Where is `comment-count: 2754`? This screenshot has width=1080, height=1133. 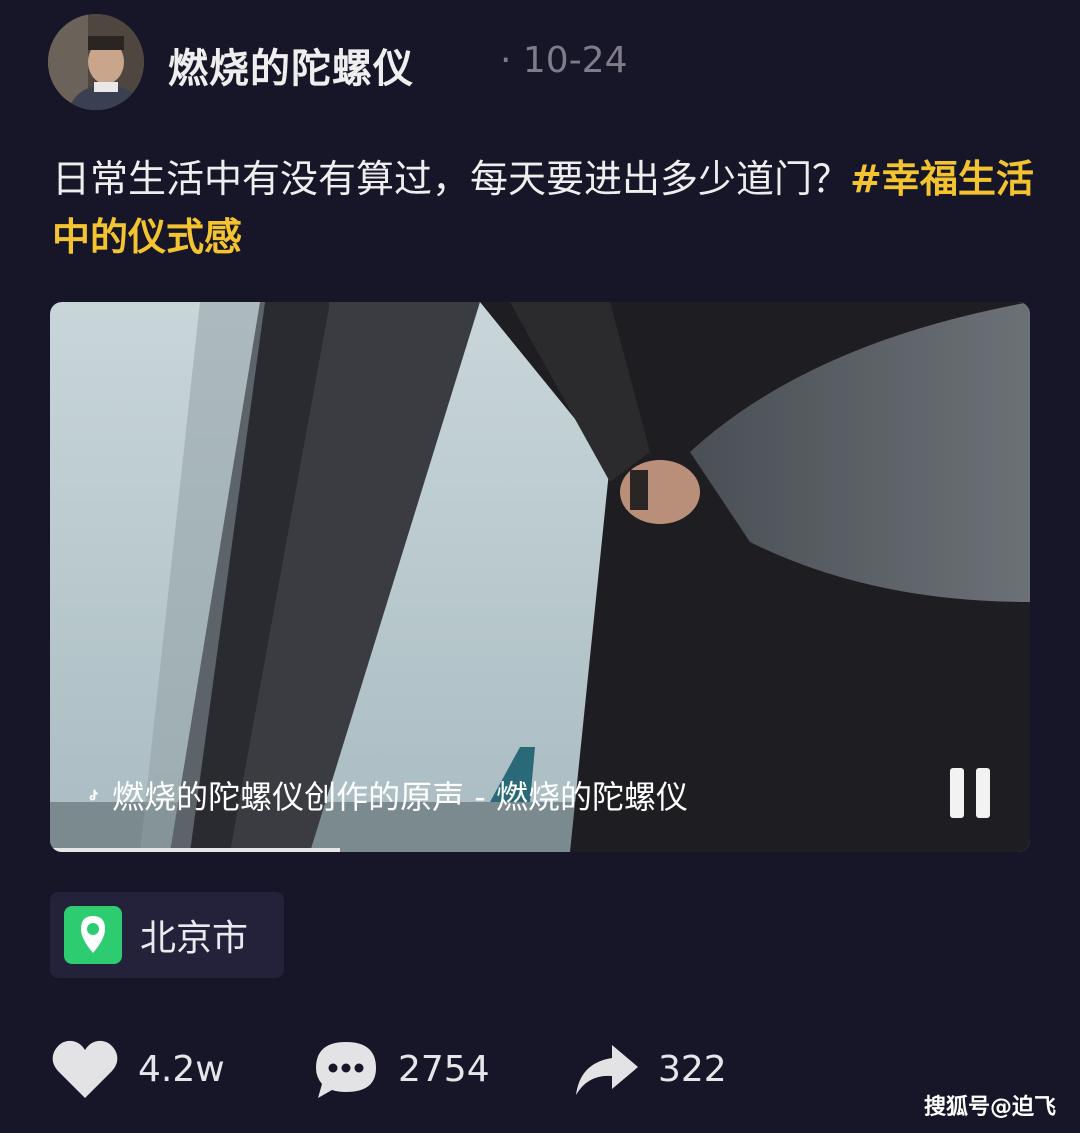 comment-count: 2754 is located at coordinates (444, 1069).